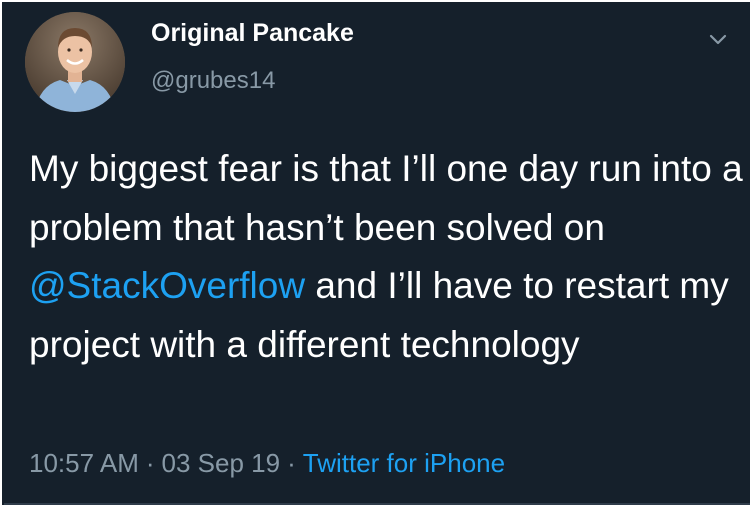 This screenshot has height=507, width=752. I want to click on mention-link: @StackOverflow, so click(167, 285).